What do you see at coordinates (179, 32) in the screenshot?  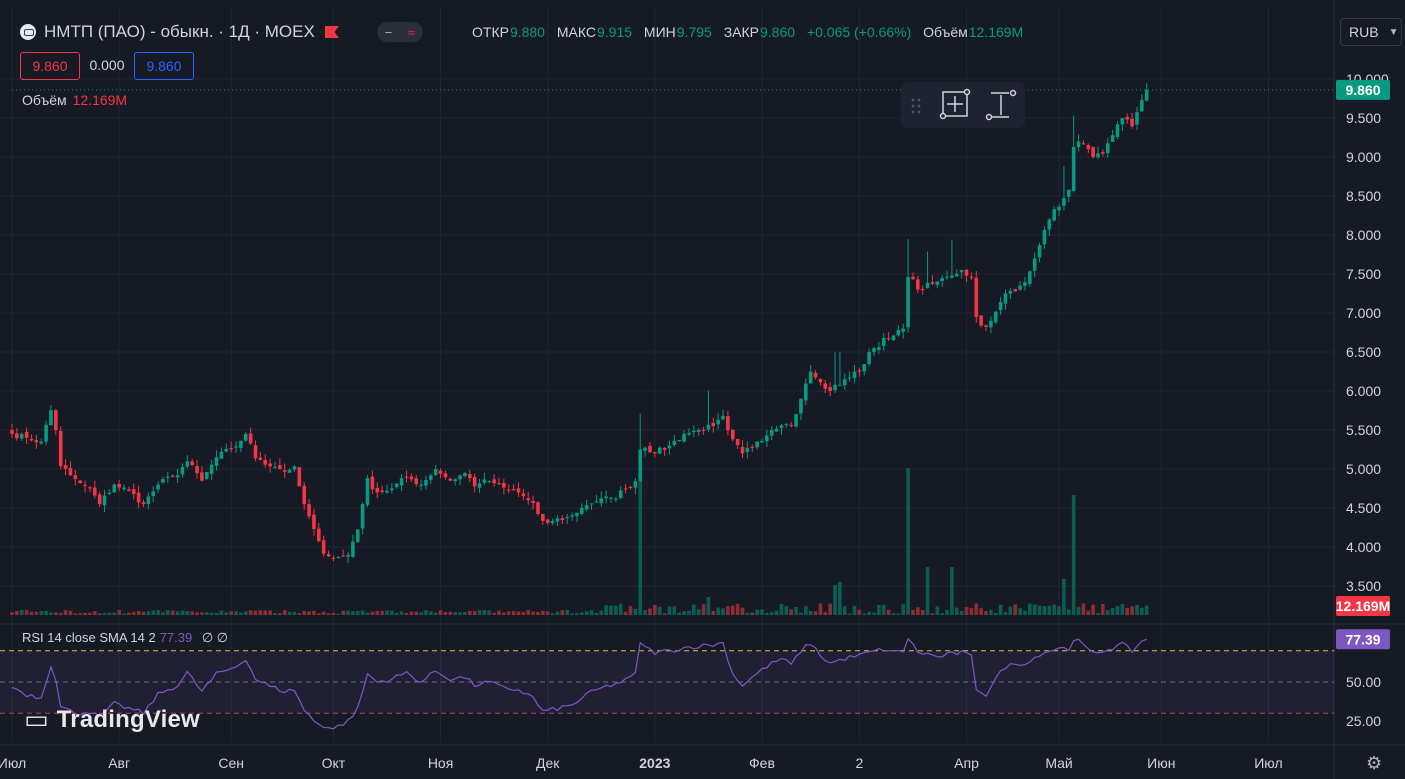 I see `symbol-title: НМТП (ПАО) - обыкн. · 1Д · MOEX` at bounding box center [179, 32].